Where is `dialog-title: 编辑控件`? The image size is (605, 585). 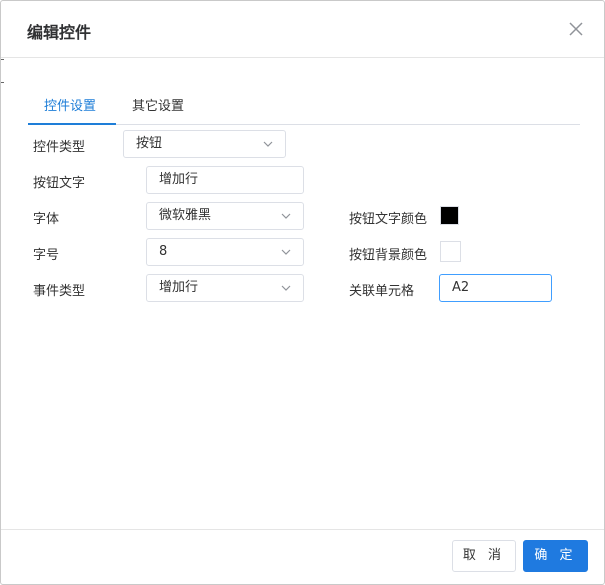
dialog-title: 编辑控件 is located at coordinates (59, 32).